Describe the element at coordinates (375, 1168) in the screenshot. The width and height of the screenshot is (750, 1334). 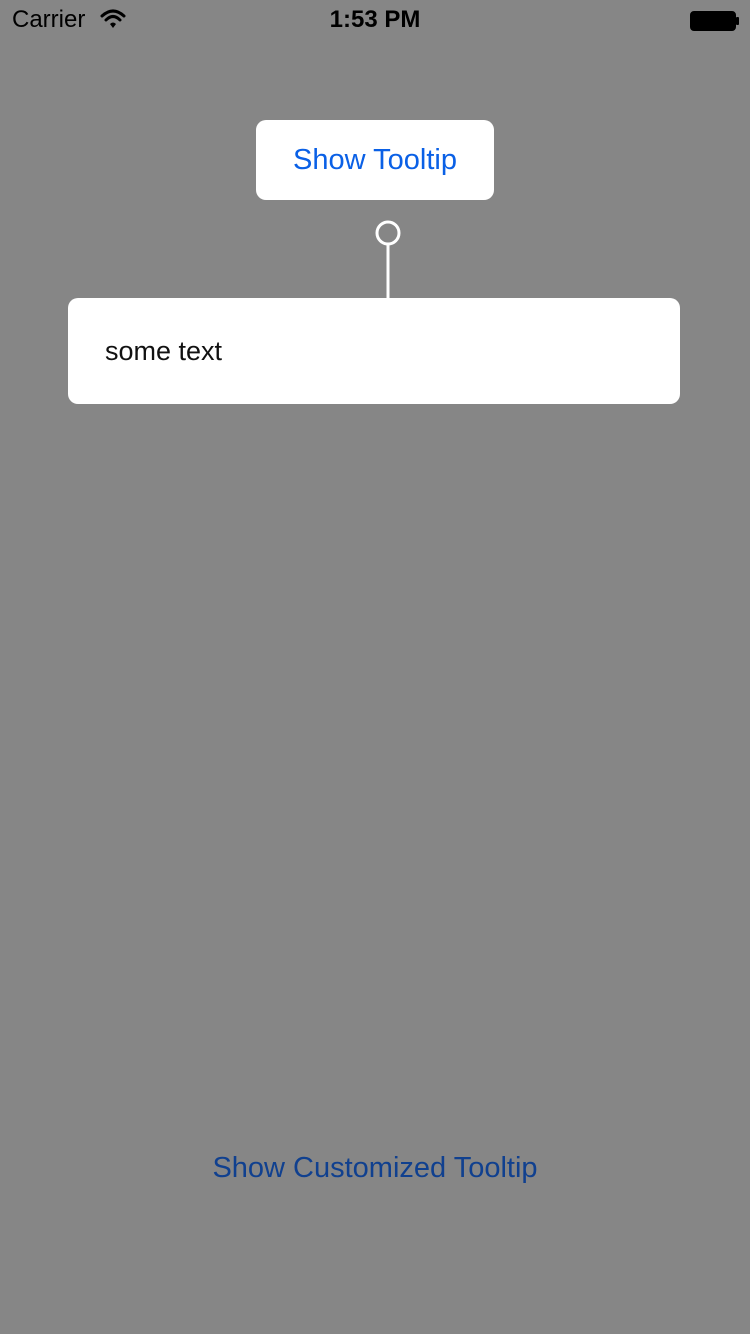
I see `show-customized-tooltip-button: Show Customized Tooltip` at that location.